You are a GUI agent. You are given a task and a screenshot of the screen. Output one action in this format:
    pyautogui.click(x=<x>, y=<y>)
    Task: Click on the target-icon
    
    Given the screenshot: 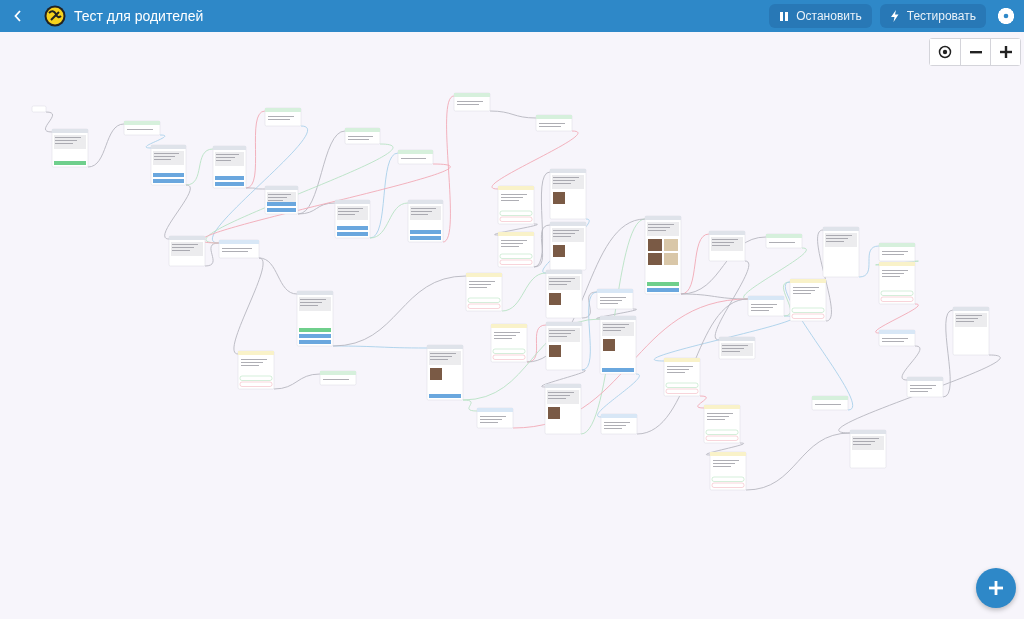 What is the action you would take?
    pyautogui.click(x=945, y=52)
    